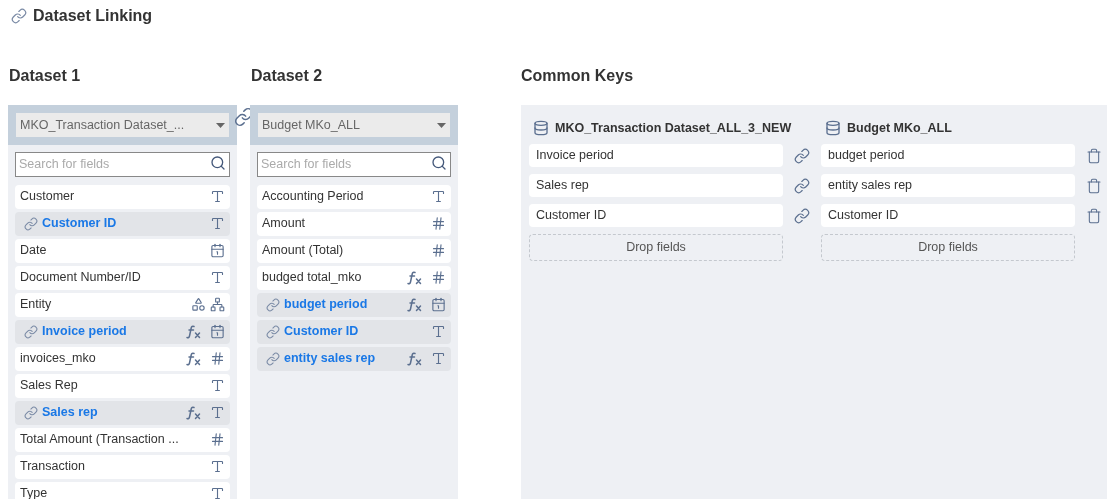  Describe the element at coordinates (354, 125) in the screenshot. I see `dataset-dropdown: Budget MKo_ALL` at that location.